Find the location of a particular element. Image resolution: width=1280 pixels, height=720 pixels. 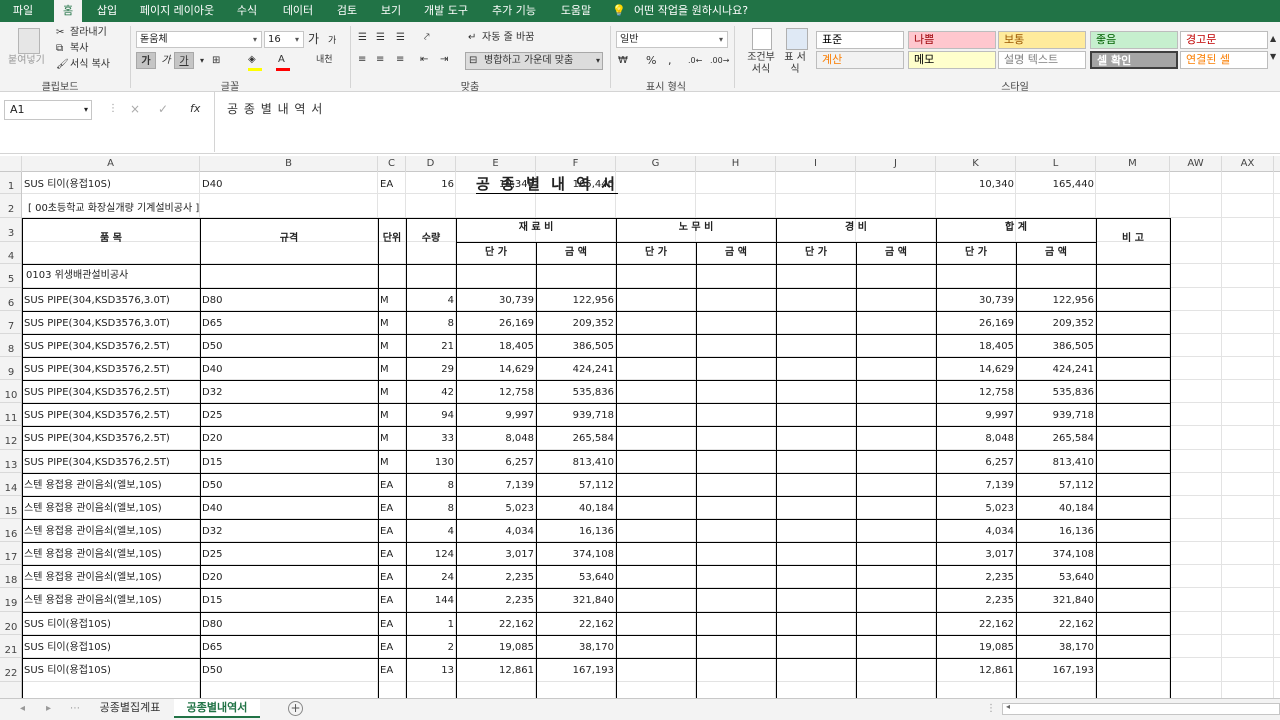

cell-item: SUS 티이(용접10S) is located at coordinates (112, 648).